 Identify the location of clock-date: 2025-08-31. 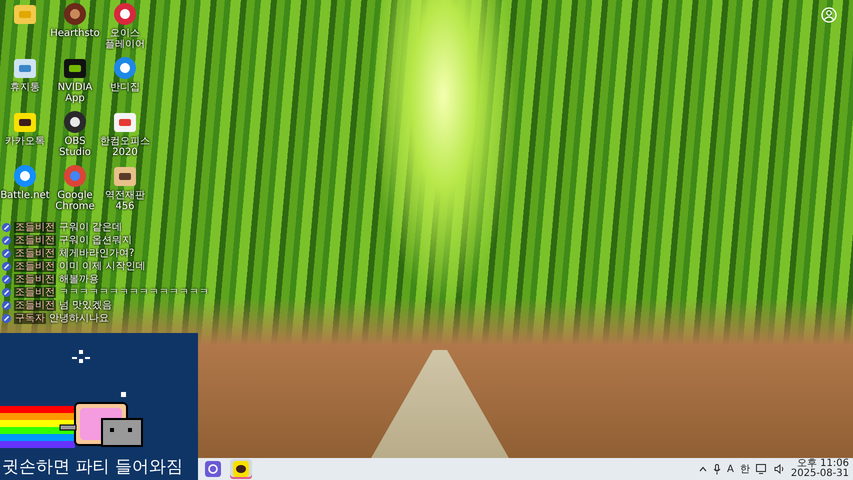
(819, 474).